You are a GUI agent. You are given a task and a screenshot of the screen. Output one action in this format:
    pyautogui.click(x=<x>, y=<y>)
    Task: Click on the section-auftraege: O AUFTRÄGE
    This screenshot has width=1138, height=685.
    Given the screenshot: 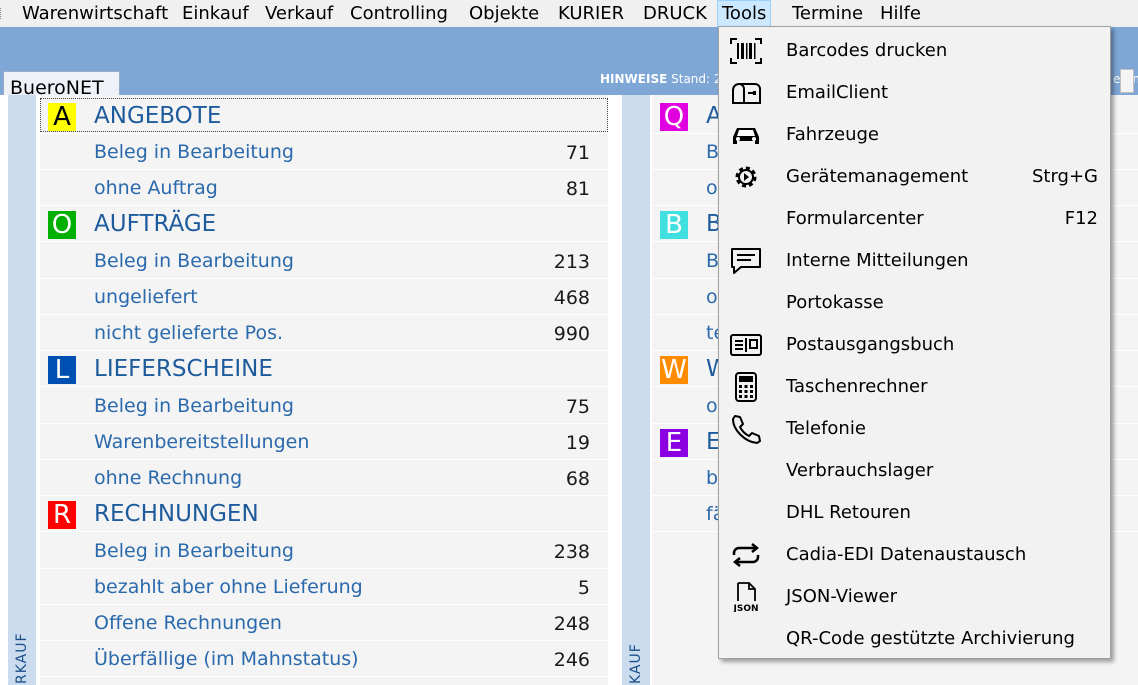 What is the action you would take?
    pyautogui.click(x=324, y=224)
    